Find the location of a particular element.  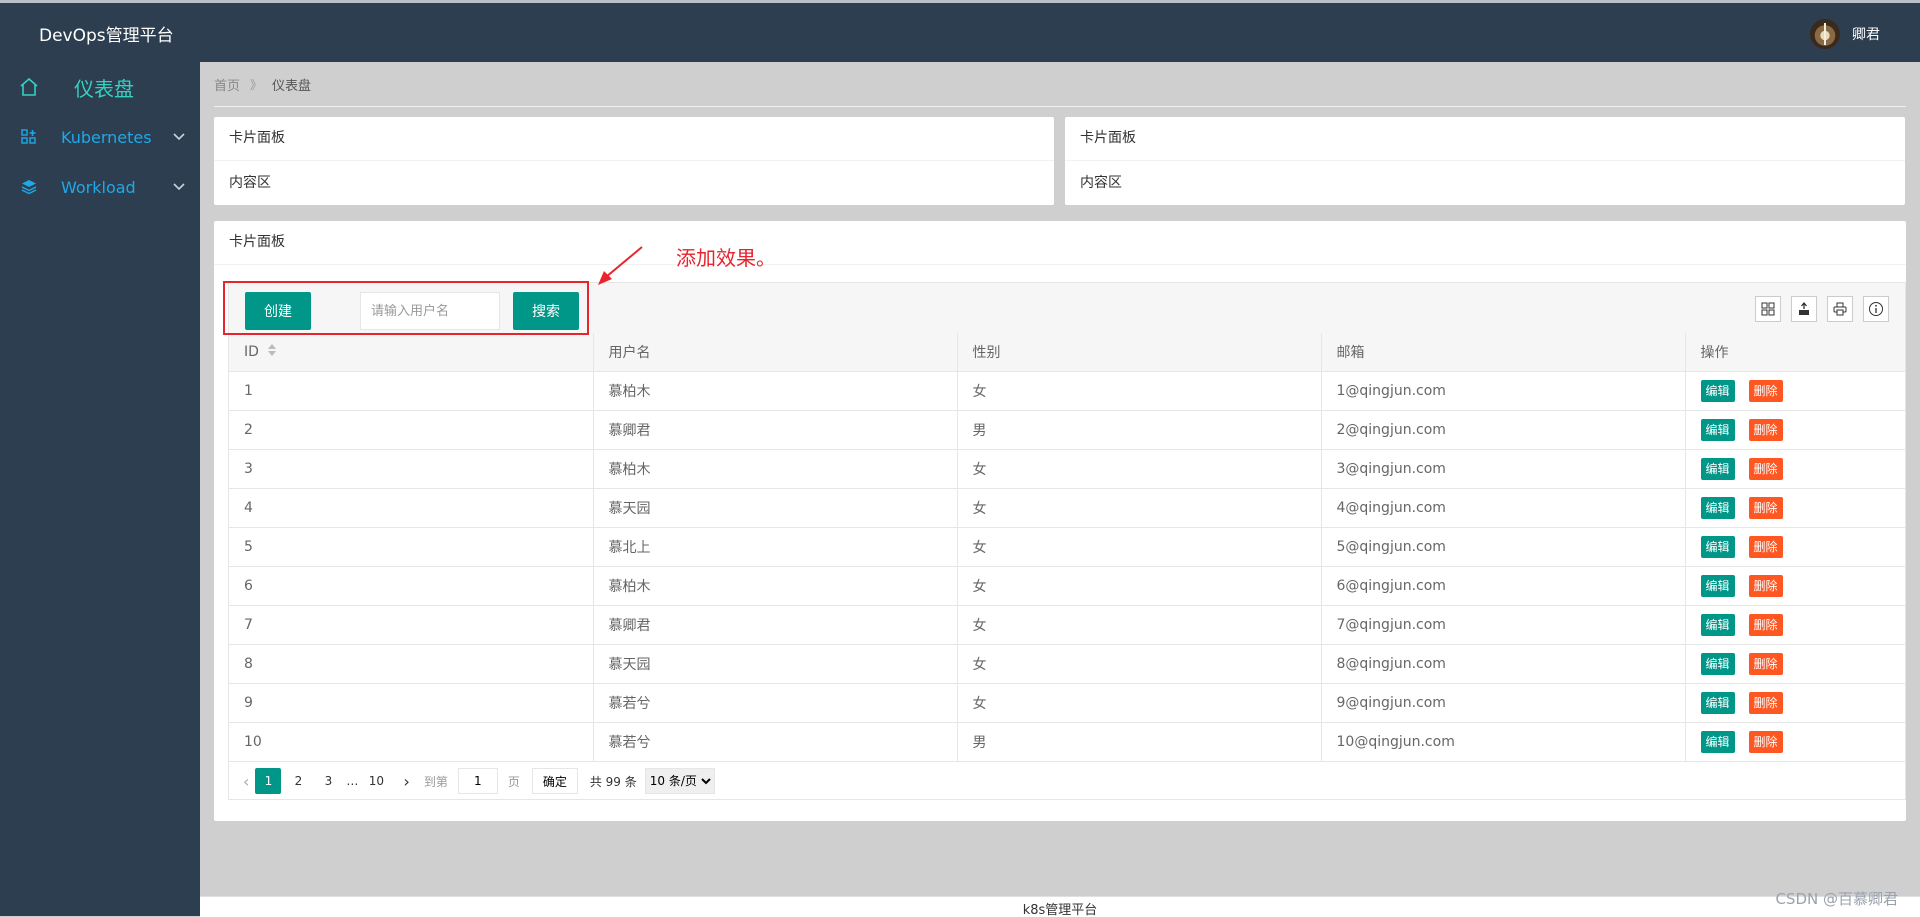

page-last: 10 is located at coordinates (376, 781).